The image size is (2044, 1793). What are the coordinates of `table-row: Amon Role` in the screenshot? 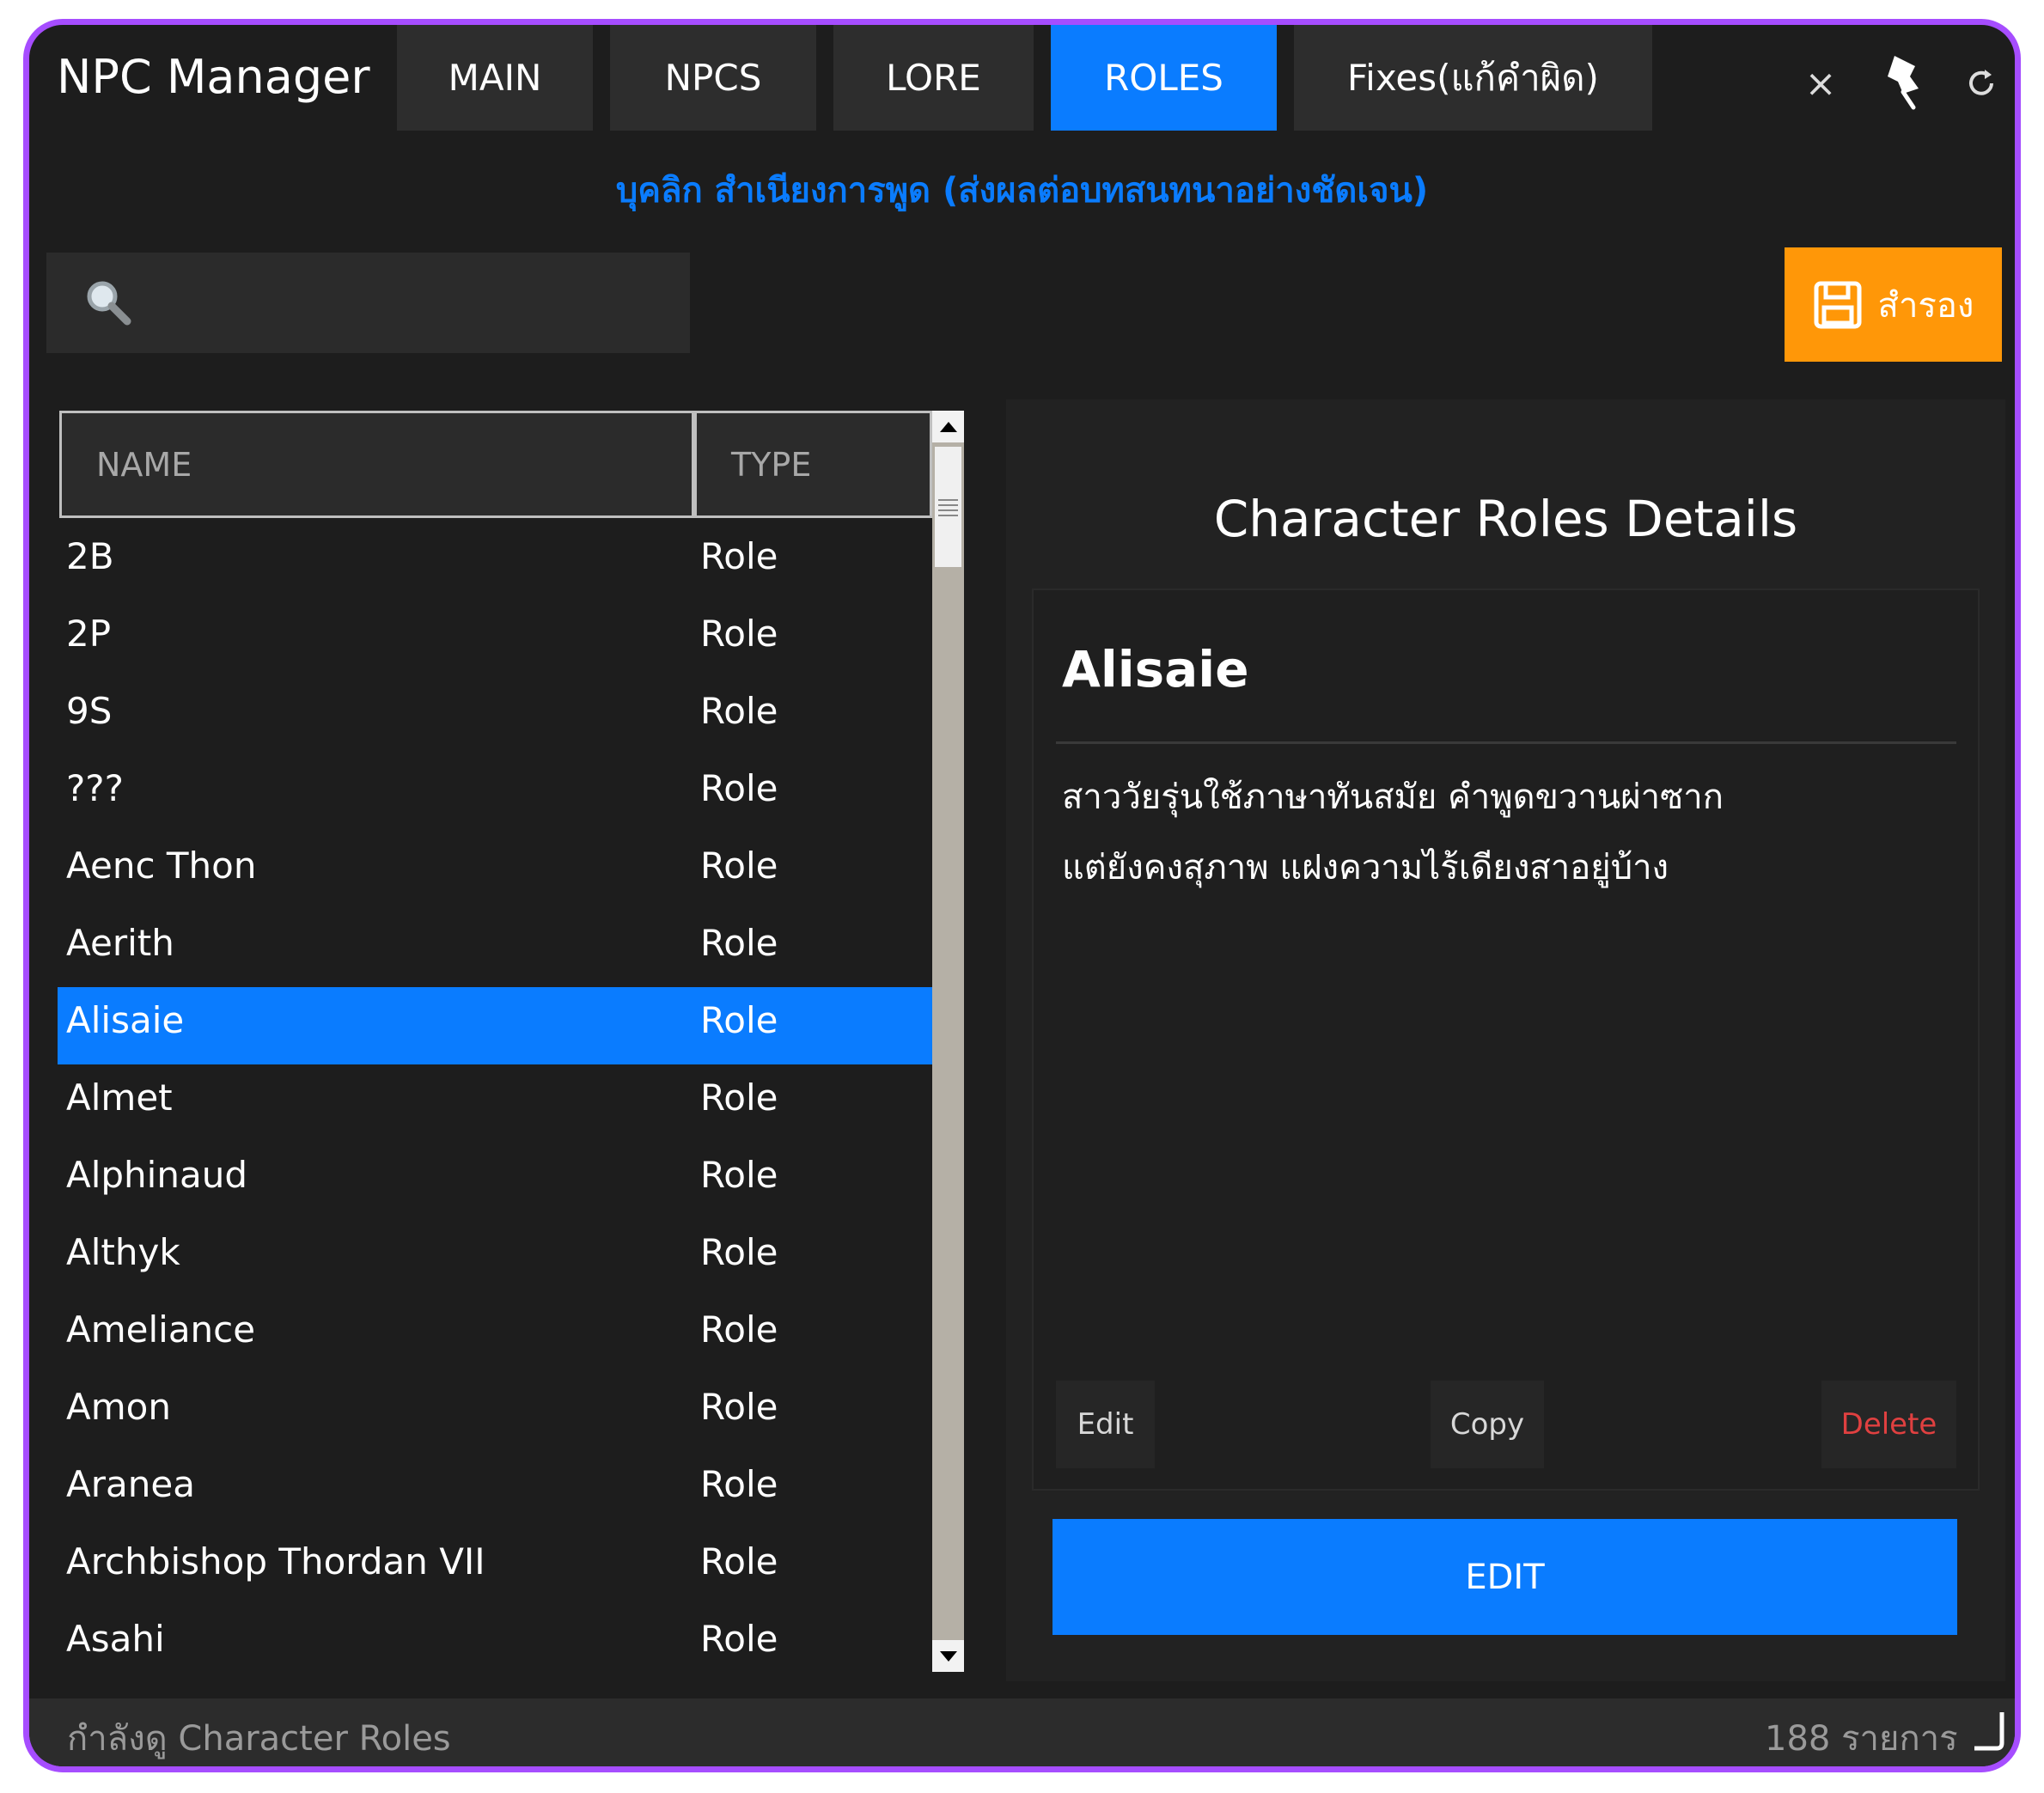 It's located at (495, 1412).